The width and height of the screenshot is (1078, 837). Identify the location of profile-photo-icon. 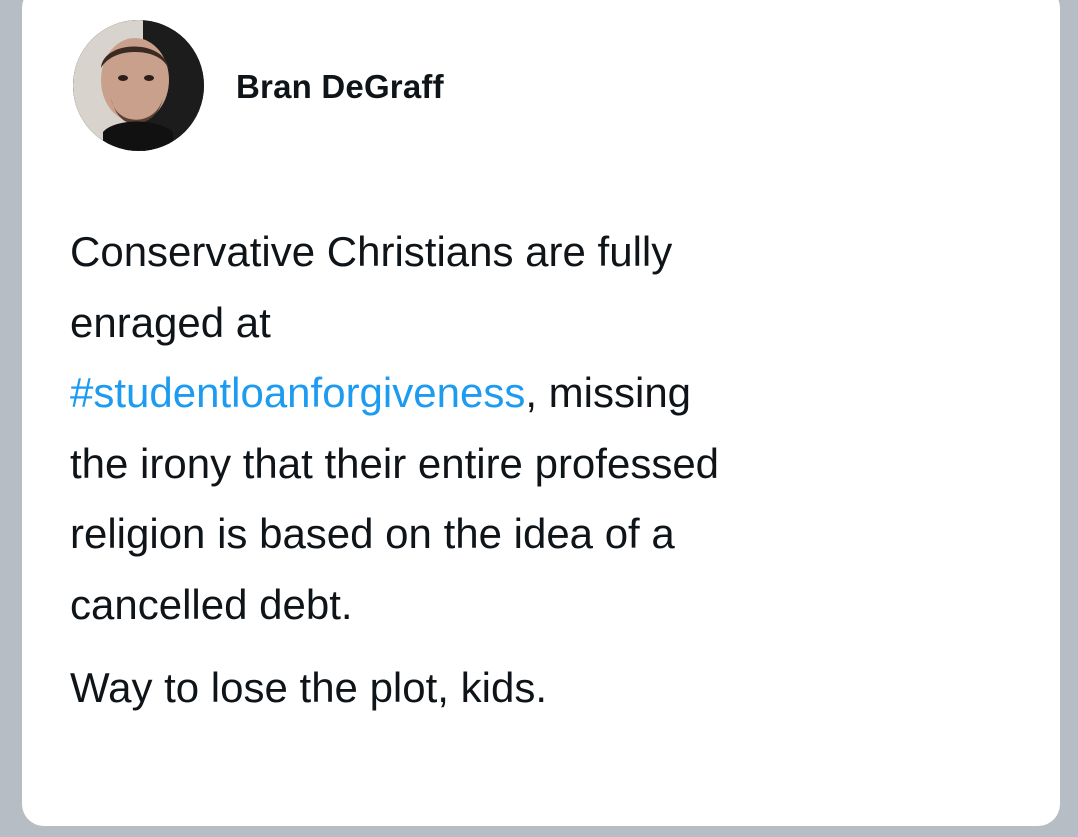
(138, 85).